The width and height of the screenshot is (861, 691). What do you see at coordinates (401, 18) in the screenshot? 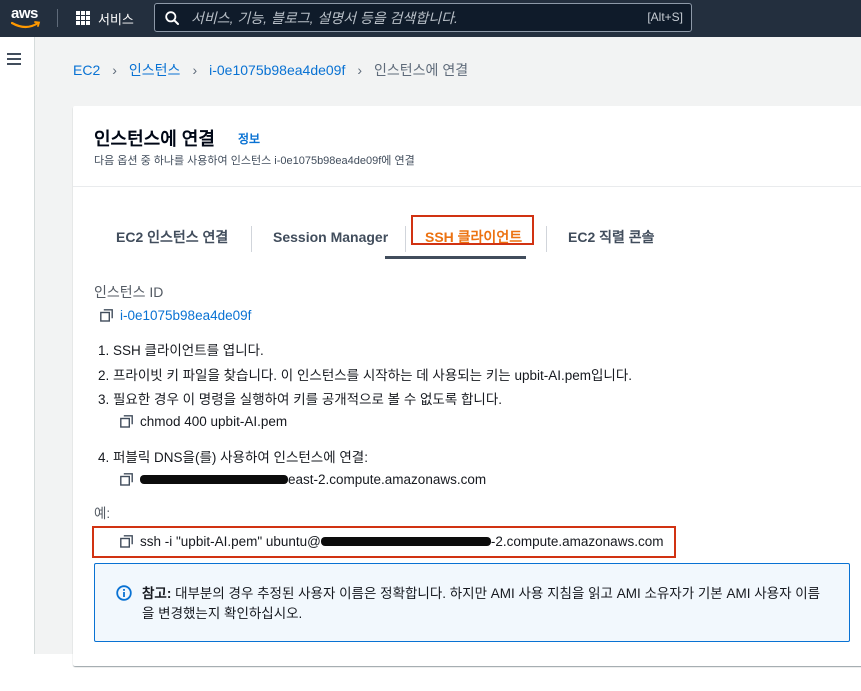
I see `search-input` at bounding box center [401, 18].